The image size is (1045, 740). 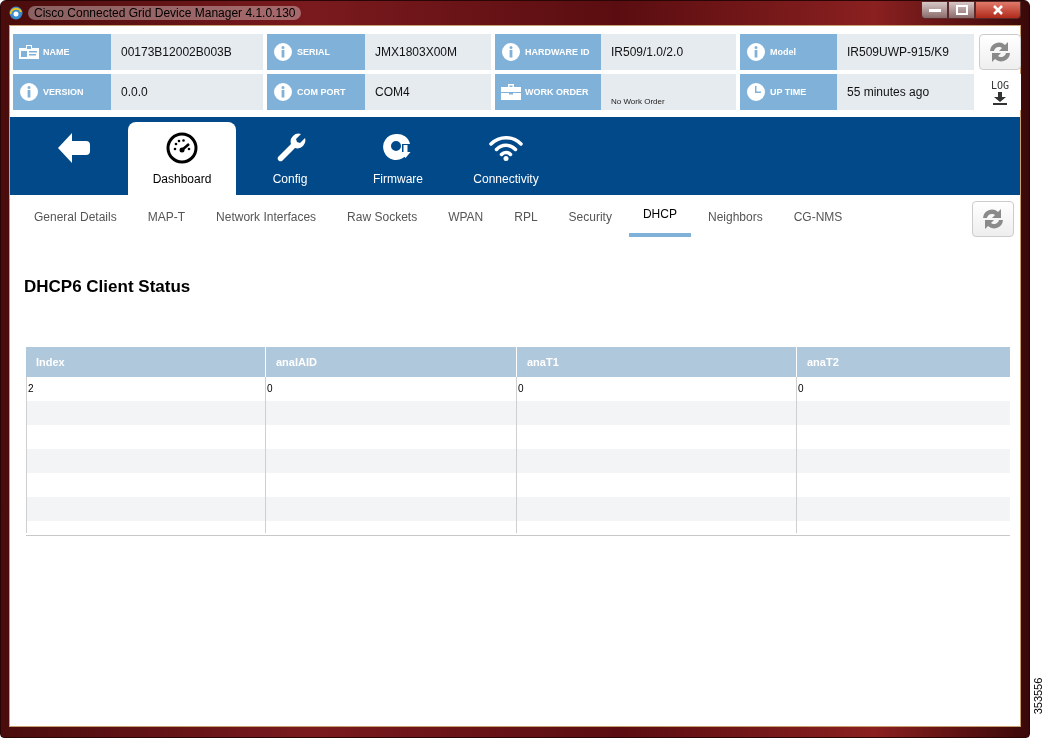 I want to click on figure-number: 353556, so click(x=1038, y=696).